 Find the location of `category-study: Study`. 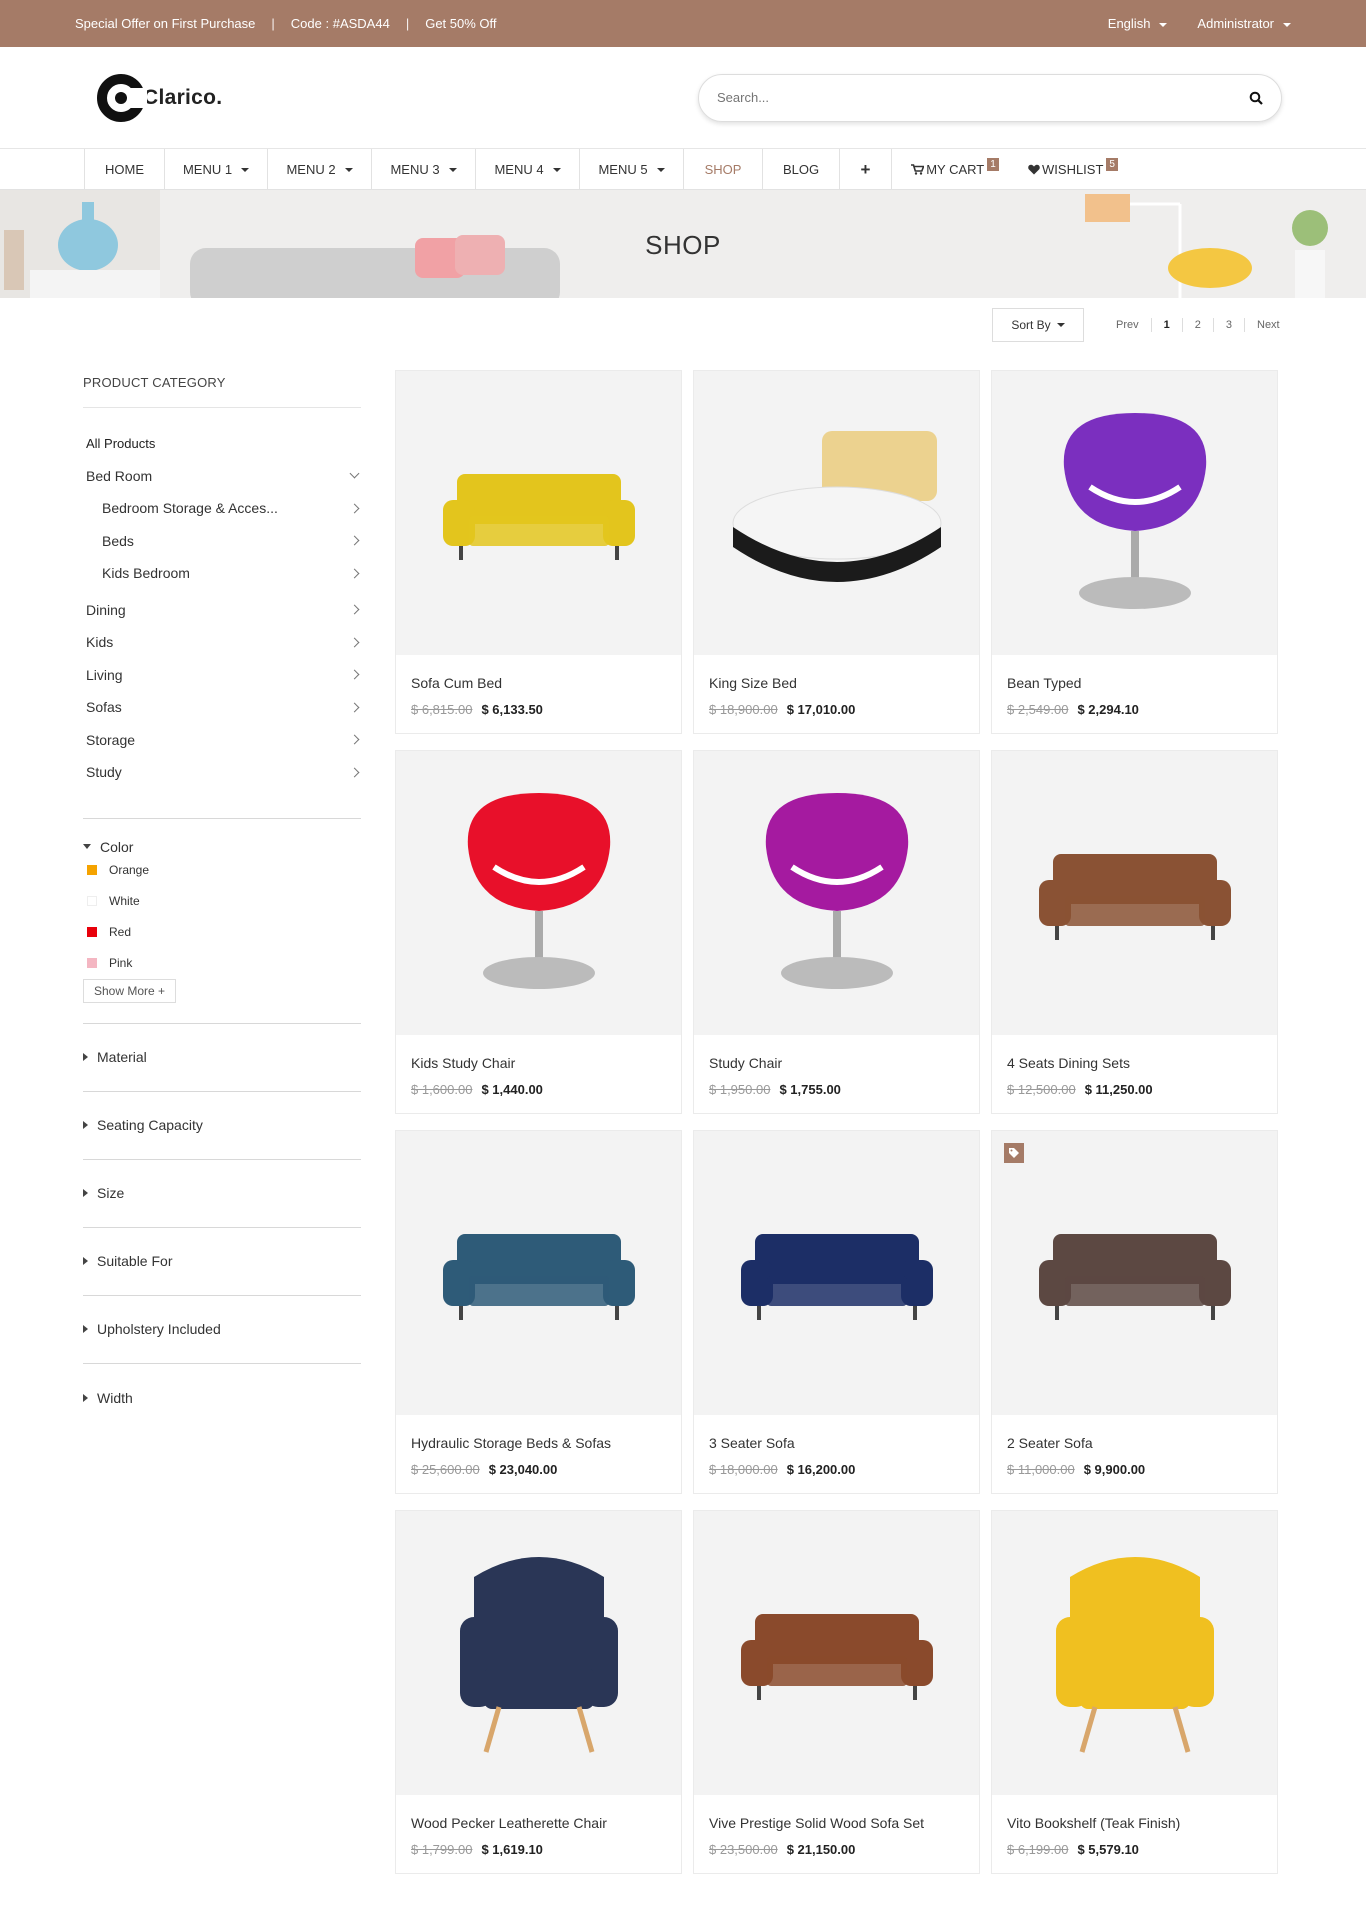

category-study: Study is located at coordinates (222, 772).